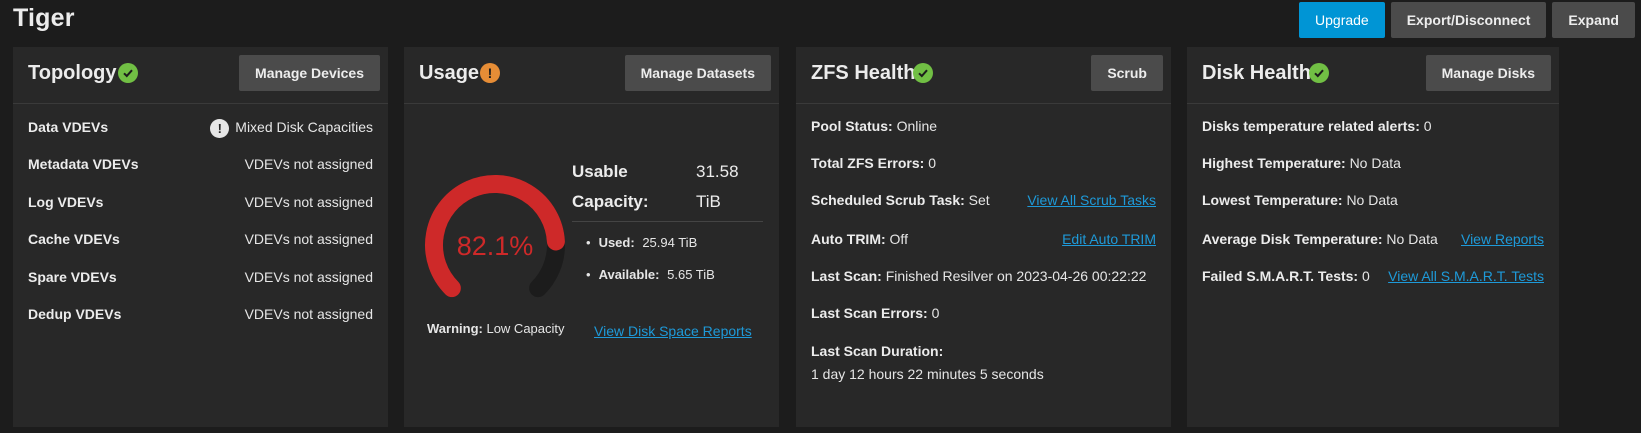 This screenshot has height=433, width=1641. I want to click on auto-trim-row: Auto TRIM: Off Edit Auto TRIM, so click(983, 239).